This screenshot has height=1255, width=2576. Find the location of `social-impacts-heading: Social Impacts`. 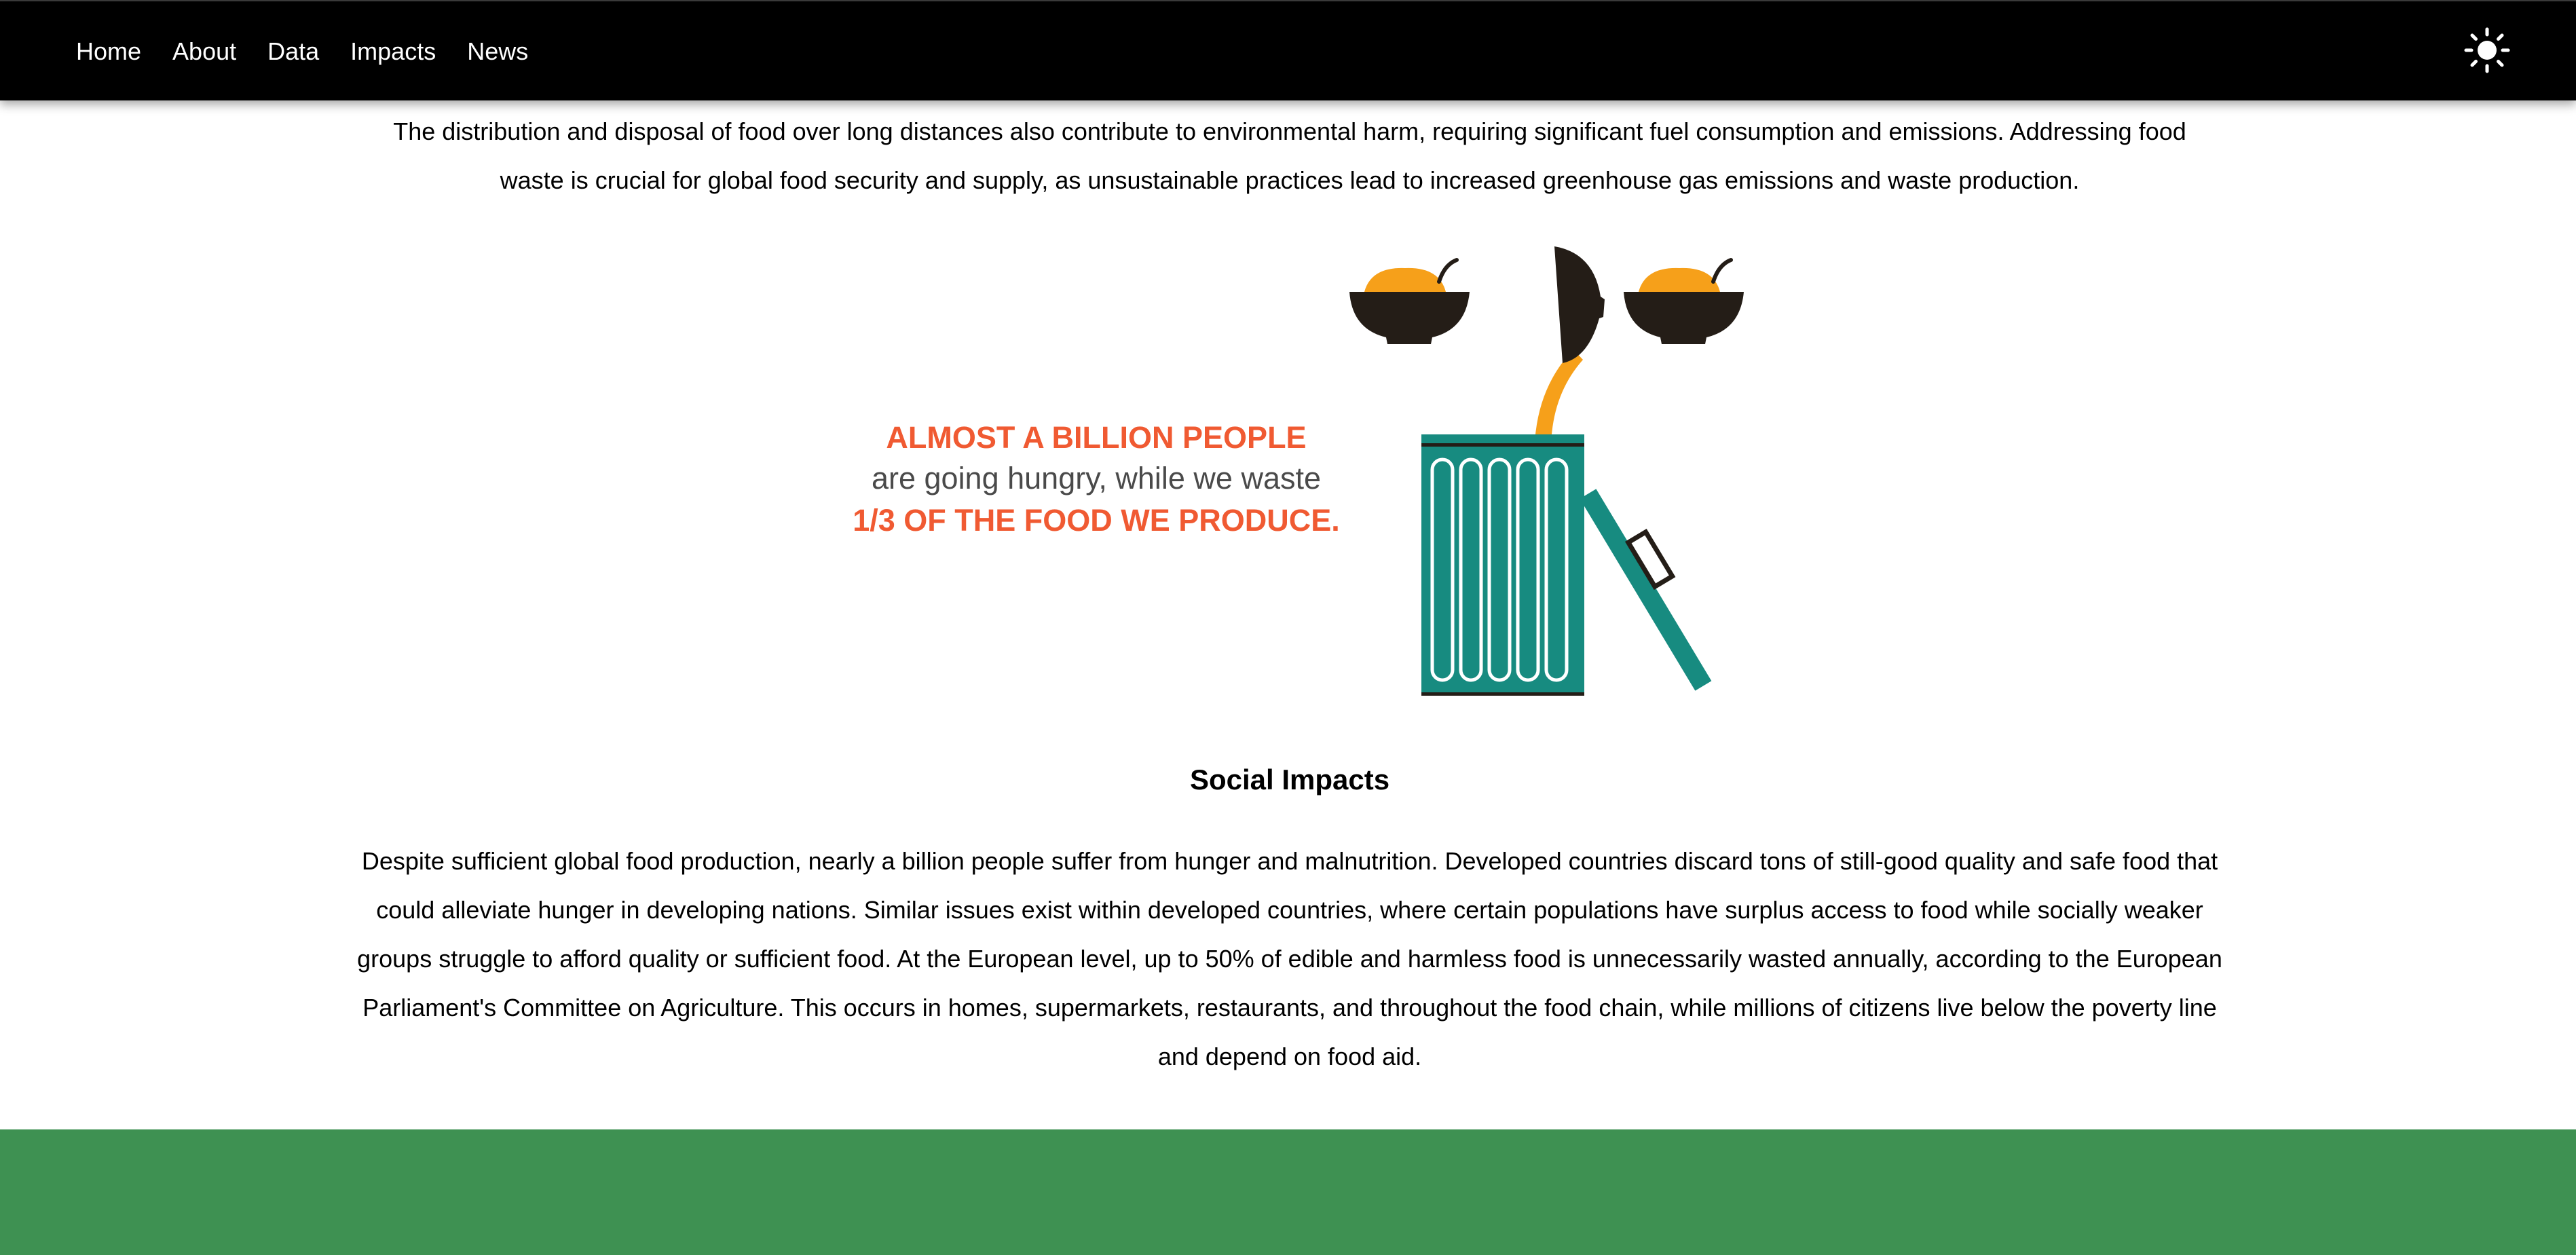

social-impacts-heading: Social Impacts is located at coordinates (1290, 779).